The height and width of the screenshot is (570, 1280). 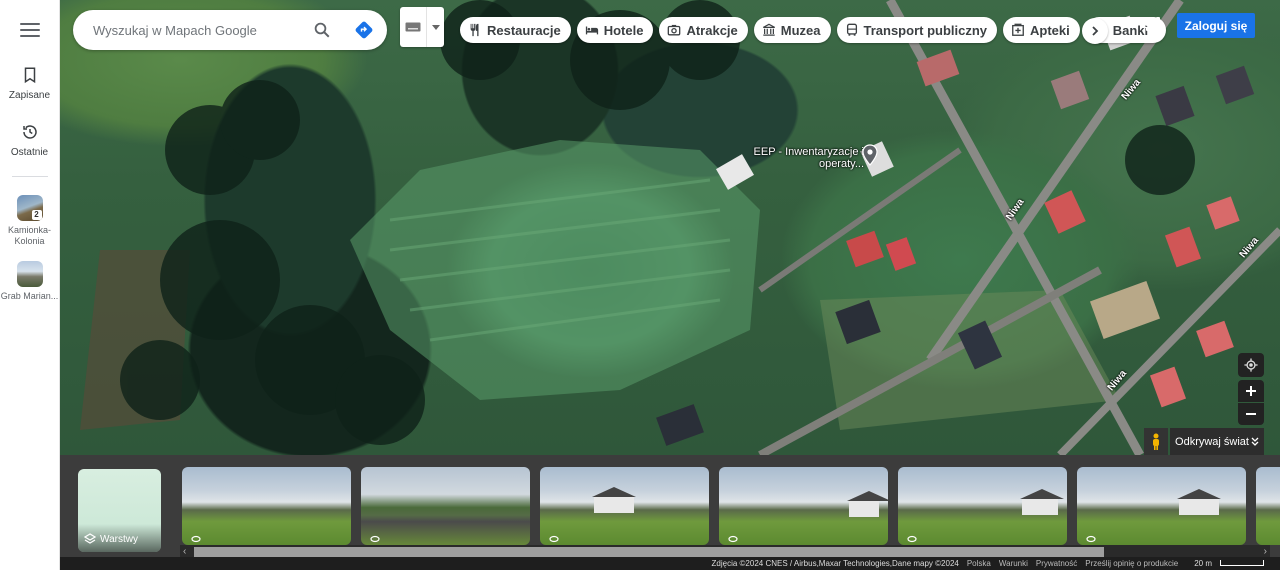 I want to click on explore-label: Odkrywaj świat, so click(x=1212, y=441).